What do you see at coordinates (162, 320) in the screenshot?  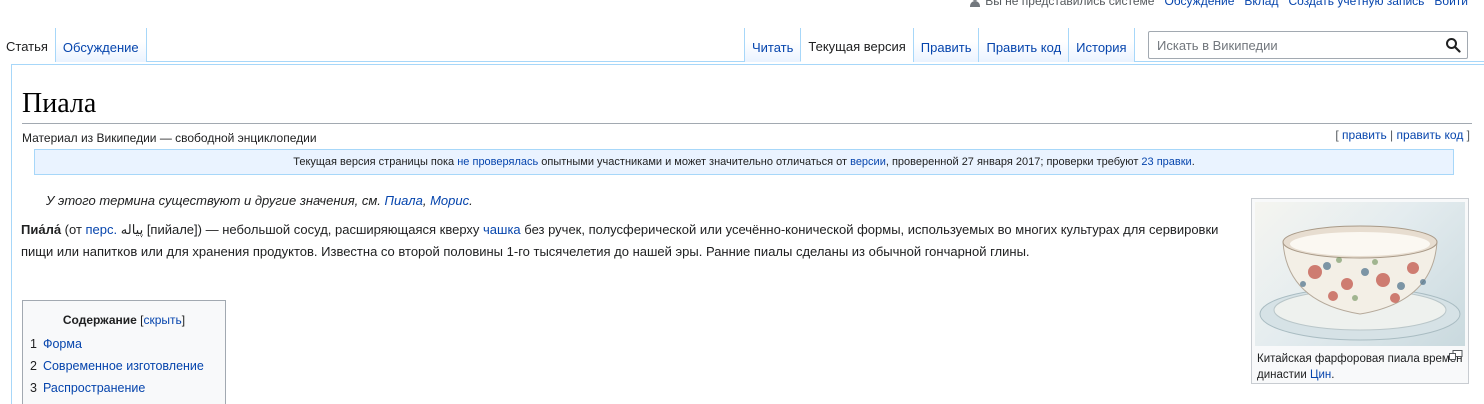 I see `toc-toggle-link: скрыть` at bounding box center [162, 320].